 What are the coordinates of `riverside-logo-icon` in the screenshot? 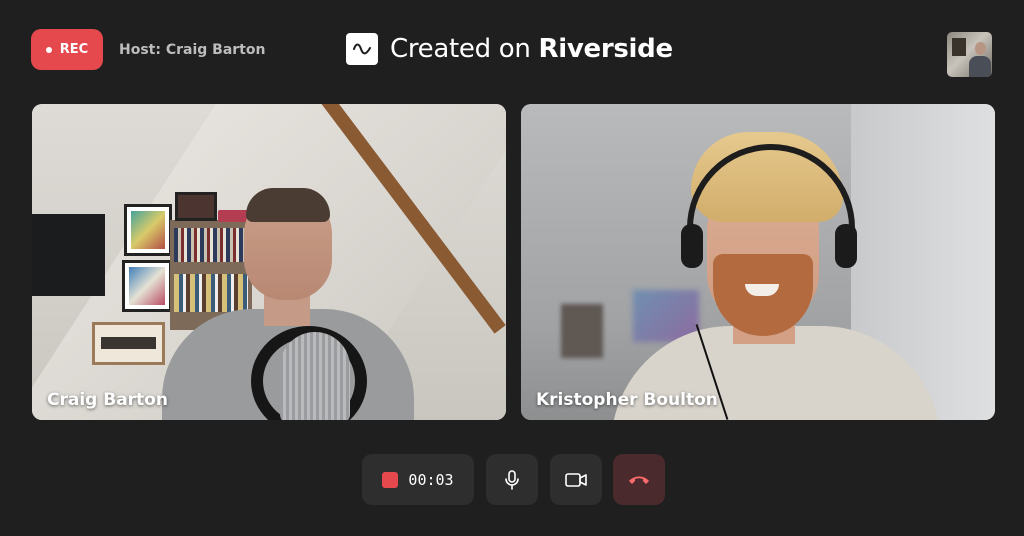 It's located at (362, 49).